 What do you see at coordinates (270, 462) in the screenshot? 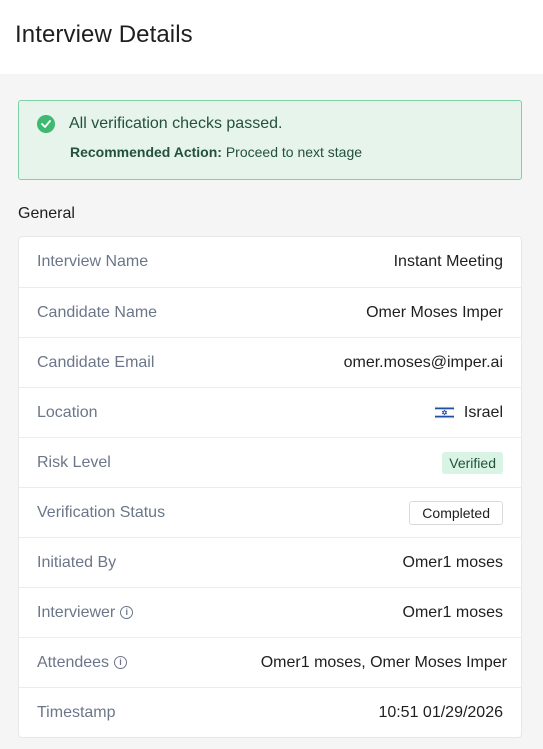
I see `detail-row-risk-level: Risk Level Verified` at bounding box center [270, 462].